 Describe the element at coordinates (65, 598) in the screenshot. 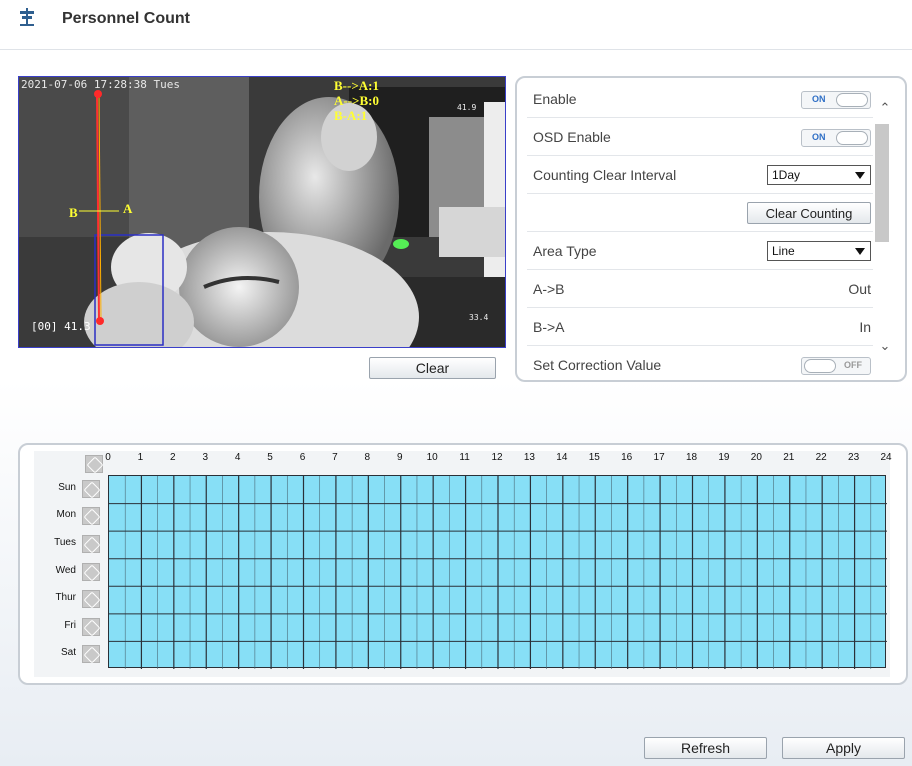

I see `day-label-thur: Thur` at that location.